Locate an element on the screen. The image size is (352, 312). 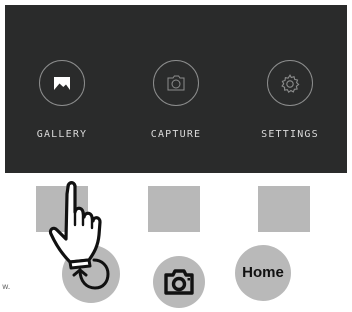
gallery-button-ring is located at coordinates (62, 83).